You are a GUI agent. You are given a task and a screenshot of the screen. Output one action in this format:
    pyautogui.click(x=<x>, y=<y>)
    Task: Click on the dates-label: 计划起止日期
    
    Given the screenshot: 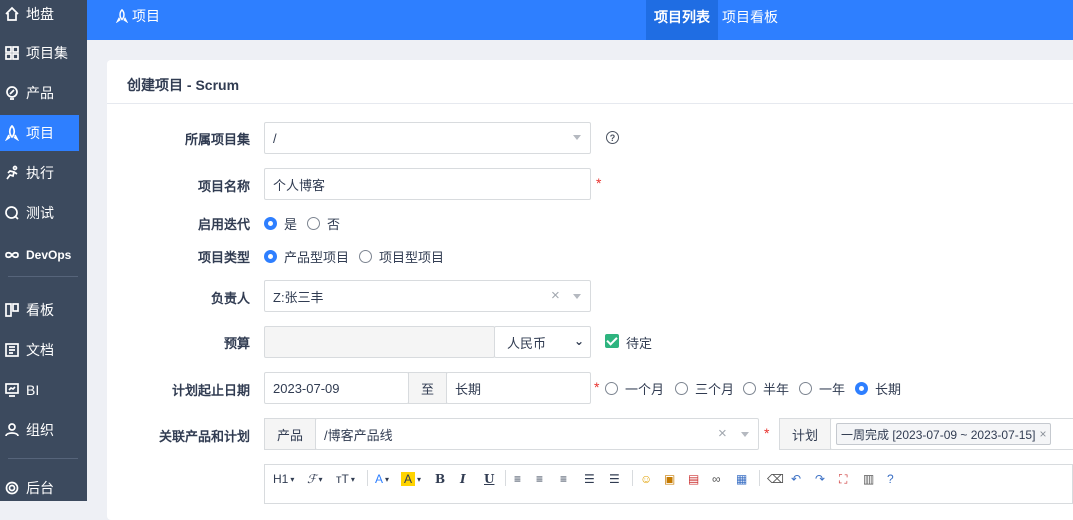 What is the action you would take?
    pyautogui.click(x=210, y=390)
    